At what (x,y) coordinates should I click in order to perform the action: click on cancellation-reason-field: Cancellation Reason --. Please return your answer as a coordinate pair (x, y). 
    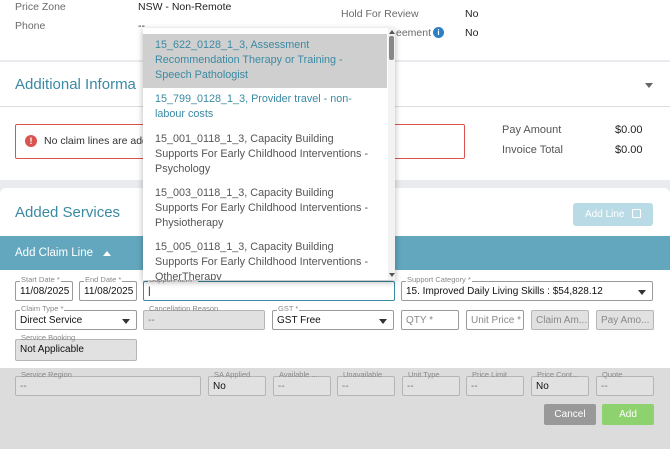
    Looking at the image, I should click on (204, 317).